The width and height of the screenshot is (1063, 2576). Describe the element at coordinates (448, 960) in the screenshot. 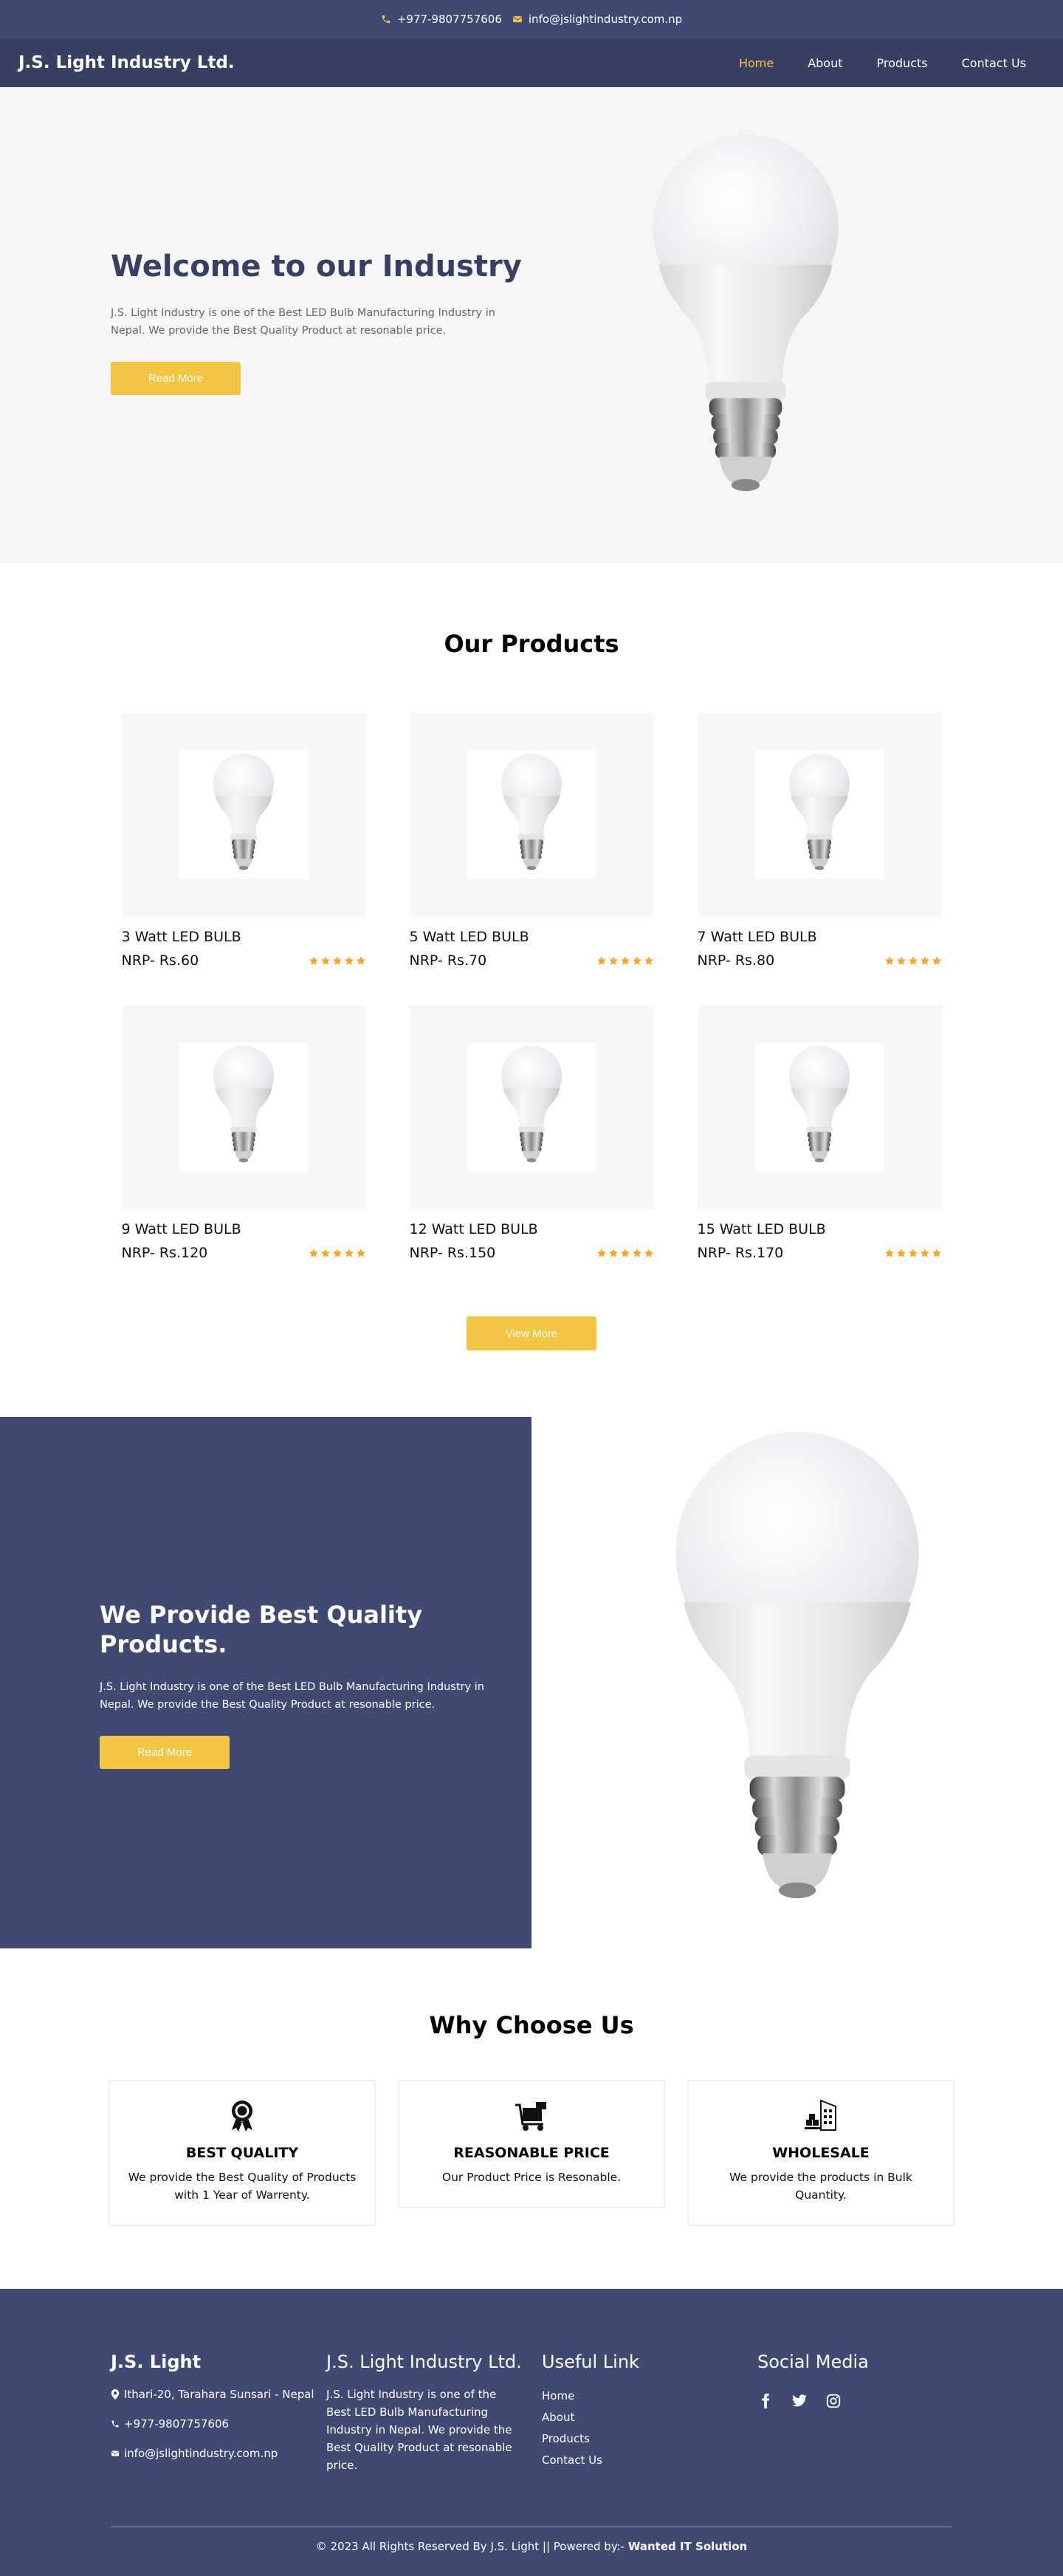

I see `product-price: NRP- Rs.70` at that location.